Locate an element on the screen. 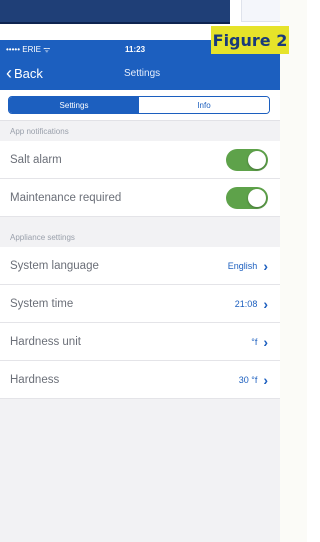 The width and height of the screenshot is (320, 542). row-value-link: English › is located at coordinates (248, 266).